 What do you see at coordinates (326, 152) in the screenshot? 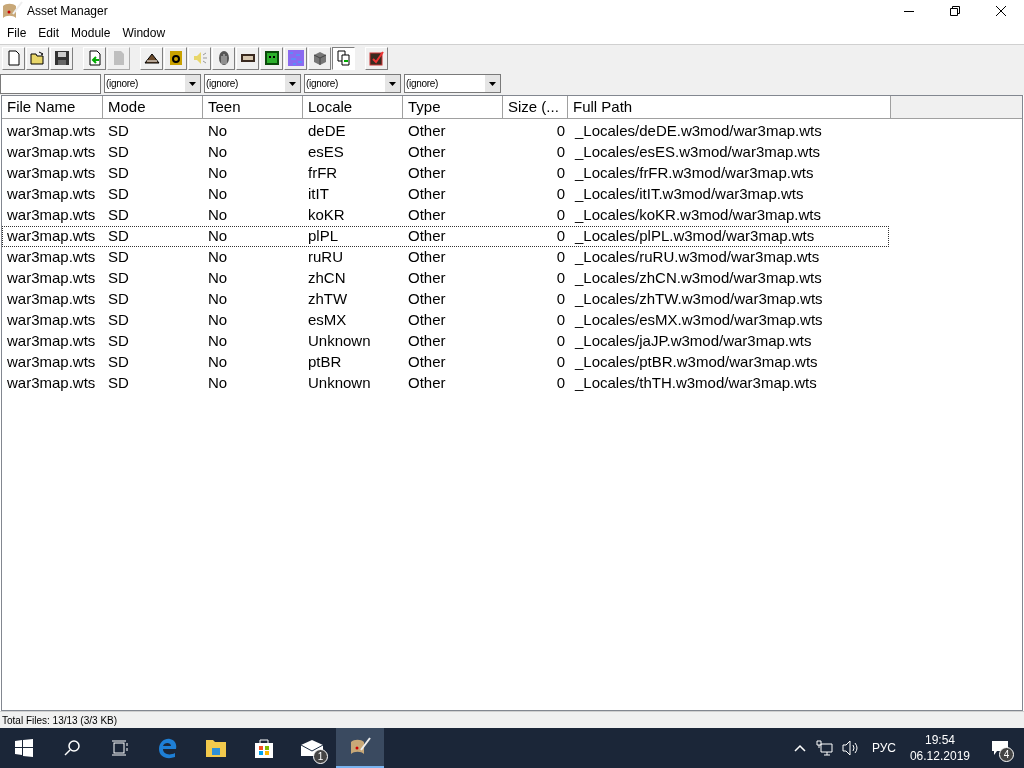
I see `table-cell-text: esES` at bounding box center [326, 152].